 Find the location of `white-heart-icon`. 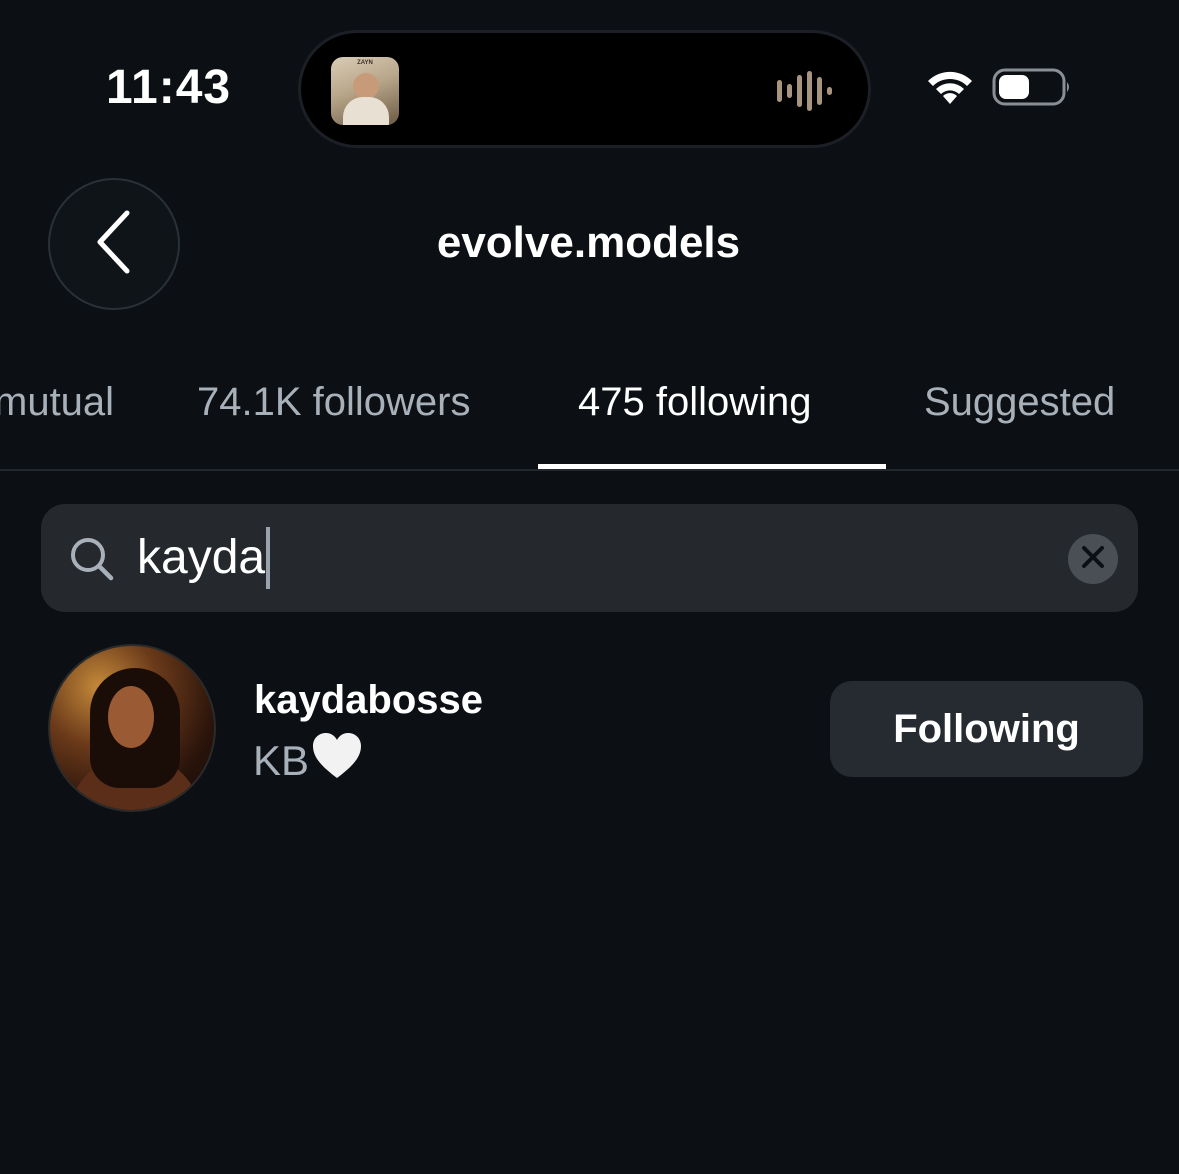

white-heart-icon is located at coordinates (337, 761).